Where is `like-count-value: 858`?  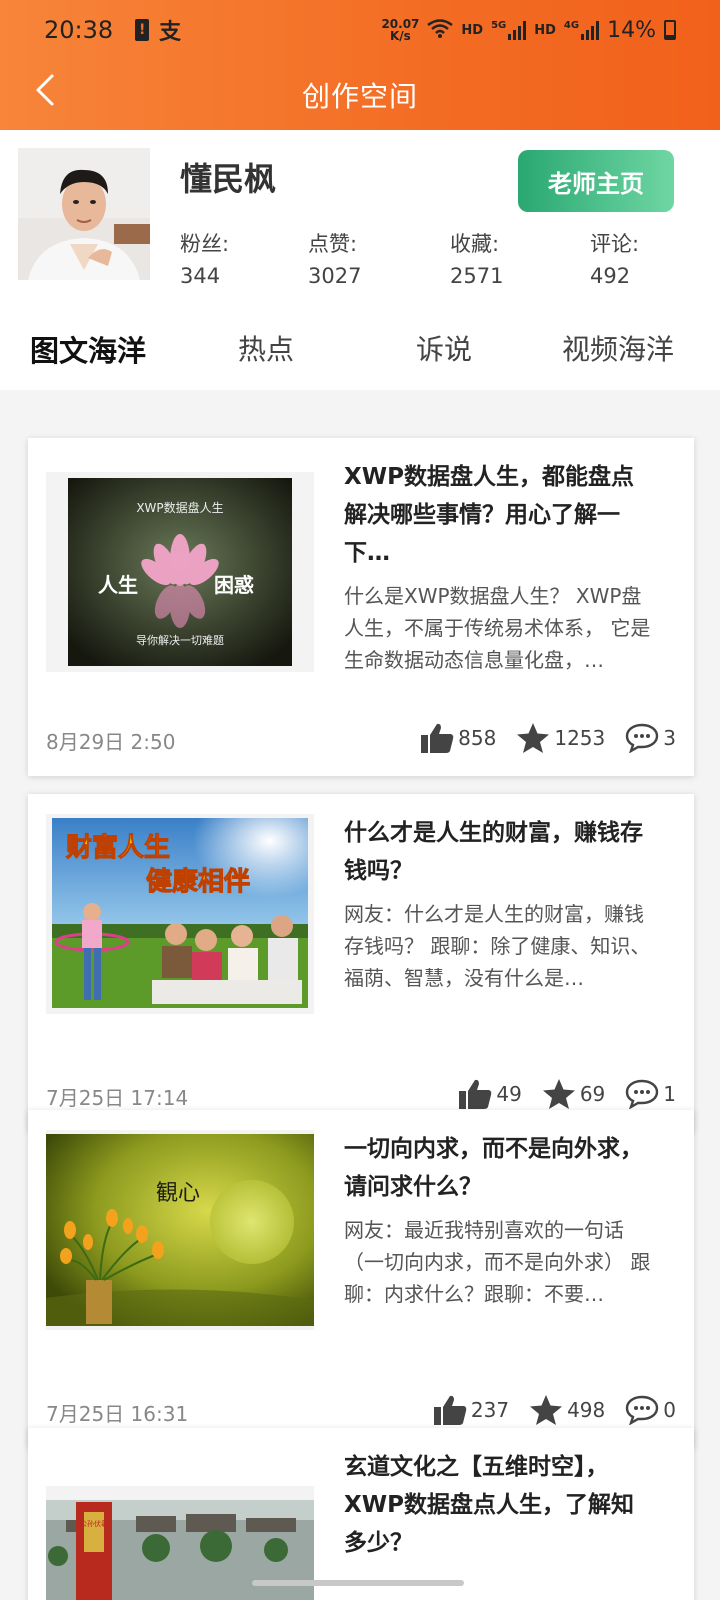 like-count-value: 858 is located at coordinates (477, 738).